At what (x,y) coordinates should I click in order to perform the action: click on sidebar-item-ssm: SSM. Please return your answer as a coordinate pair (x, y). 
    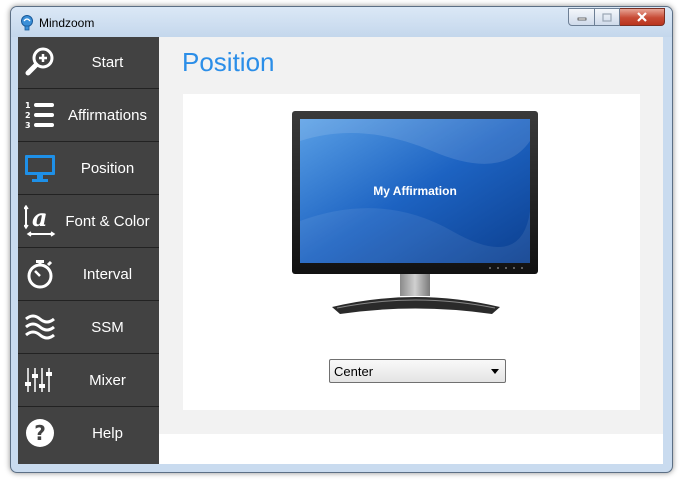
    Looking at the image, I should click on (88, 328).